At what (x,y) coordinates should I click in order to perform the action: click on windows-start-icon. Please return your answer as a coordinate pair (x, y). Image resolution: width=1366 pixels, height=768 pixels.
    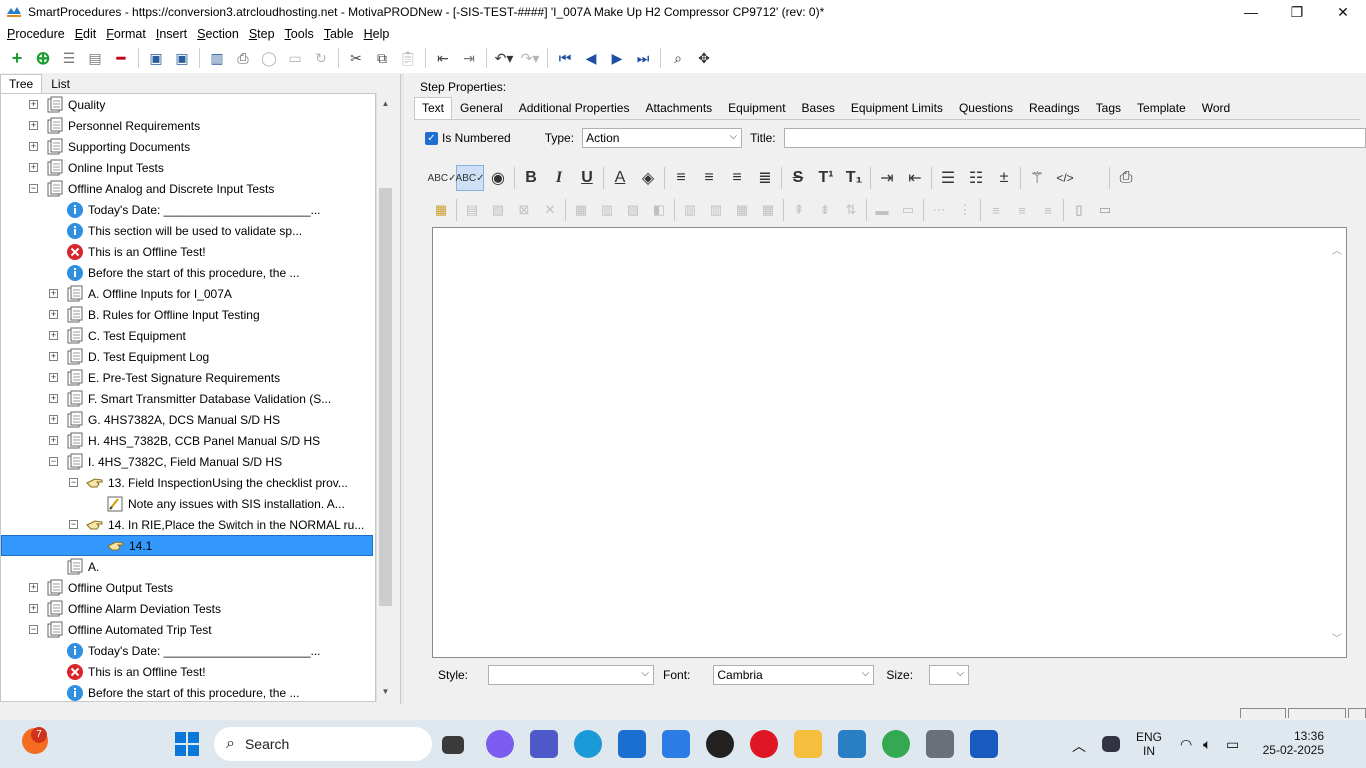
    Looking at the image, I should click on (187, 744).